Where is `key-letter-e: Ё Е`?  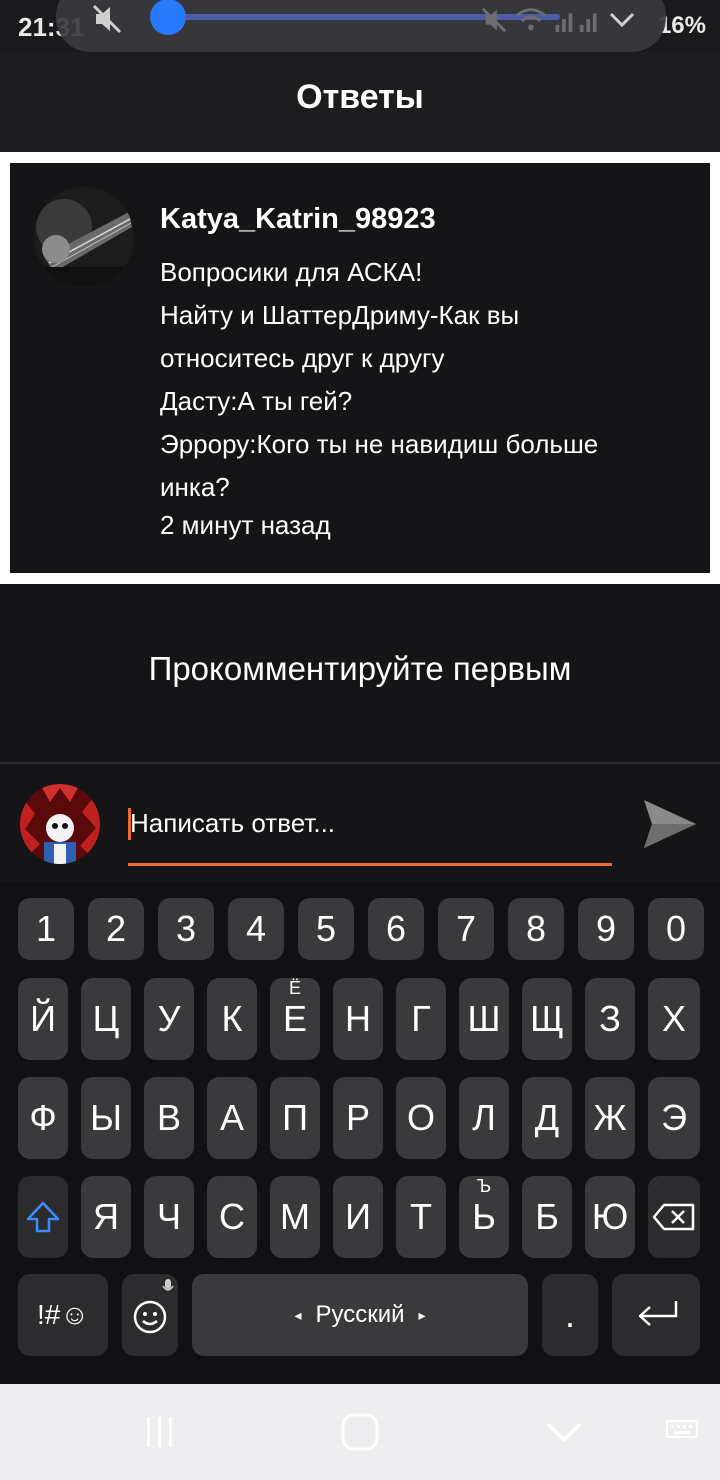
key-letter-e: Ё Е is located at coordinates (295, 1019).